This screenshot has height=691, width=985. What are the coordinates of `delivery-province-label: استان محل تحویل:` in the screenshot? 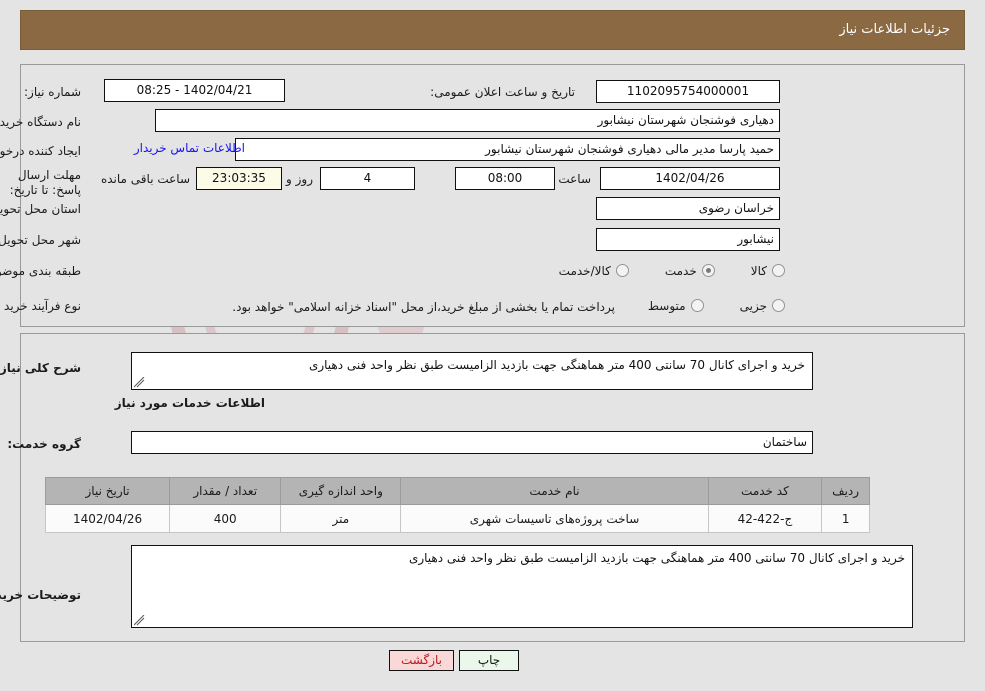 It's located at (40, 209).